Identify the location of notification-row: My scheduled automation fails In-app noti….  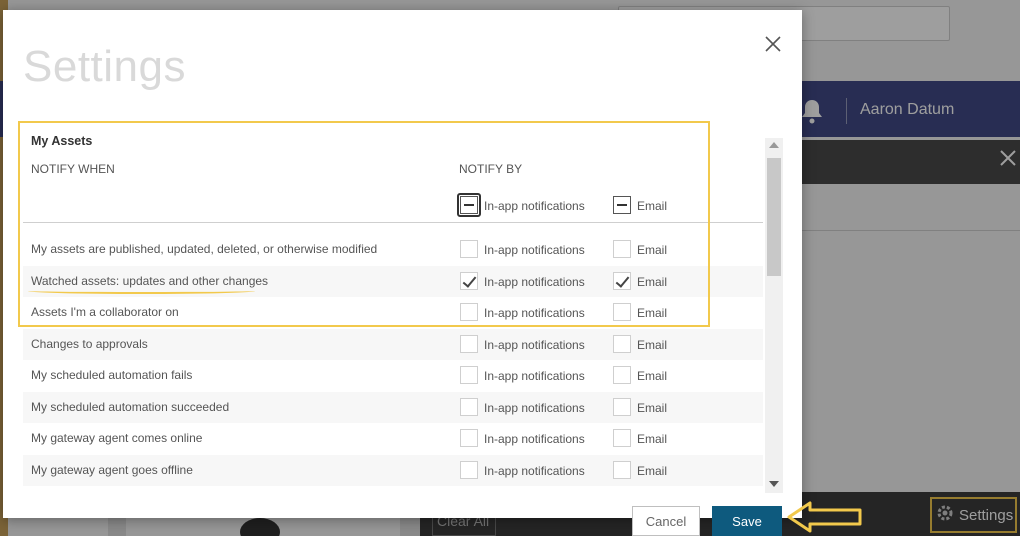
(393, 375).